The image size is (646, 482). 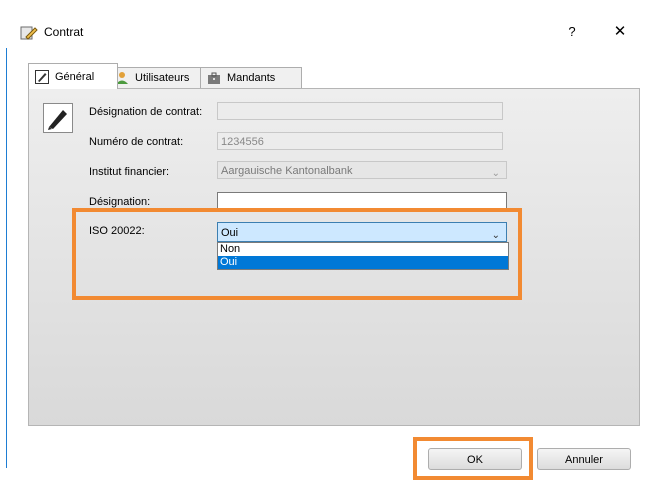 I want to click on briefcase-icon, so click(x=214, y=78).